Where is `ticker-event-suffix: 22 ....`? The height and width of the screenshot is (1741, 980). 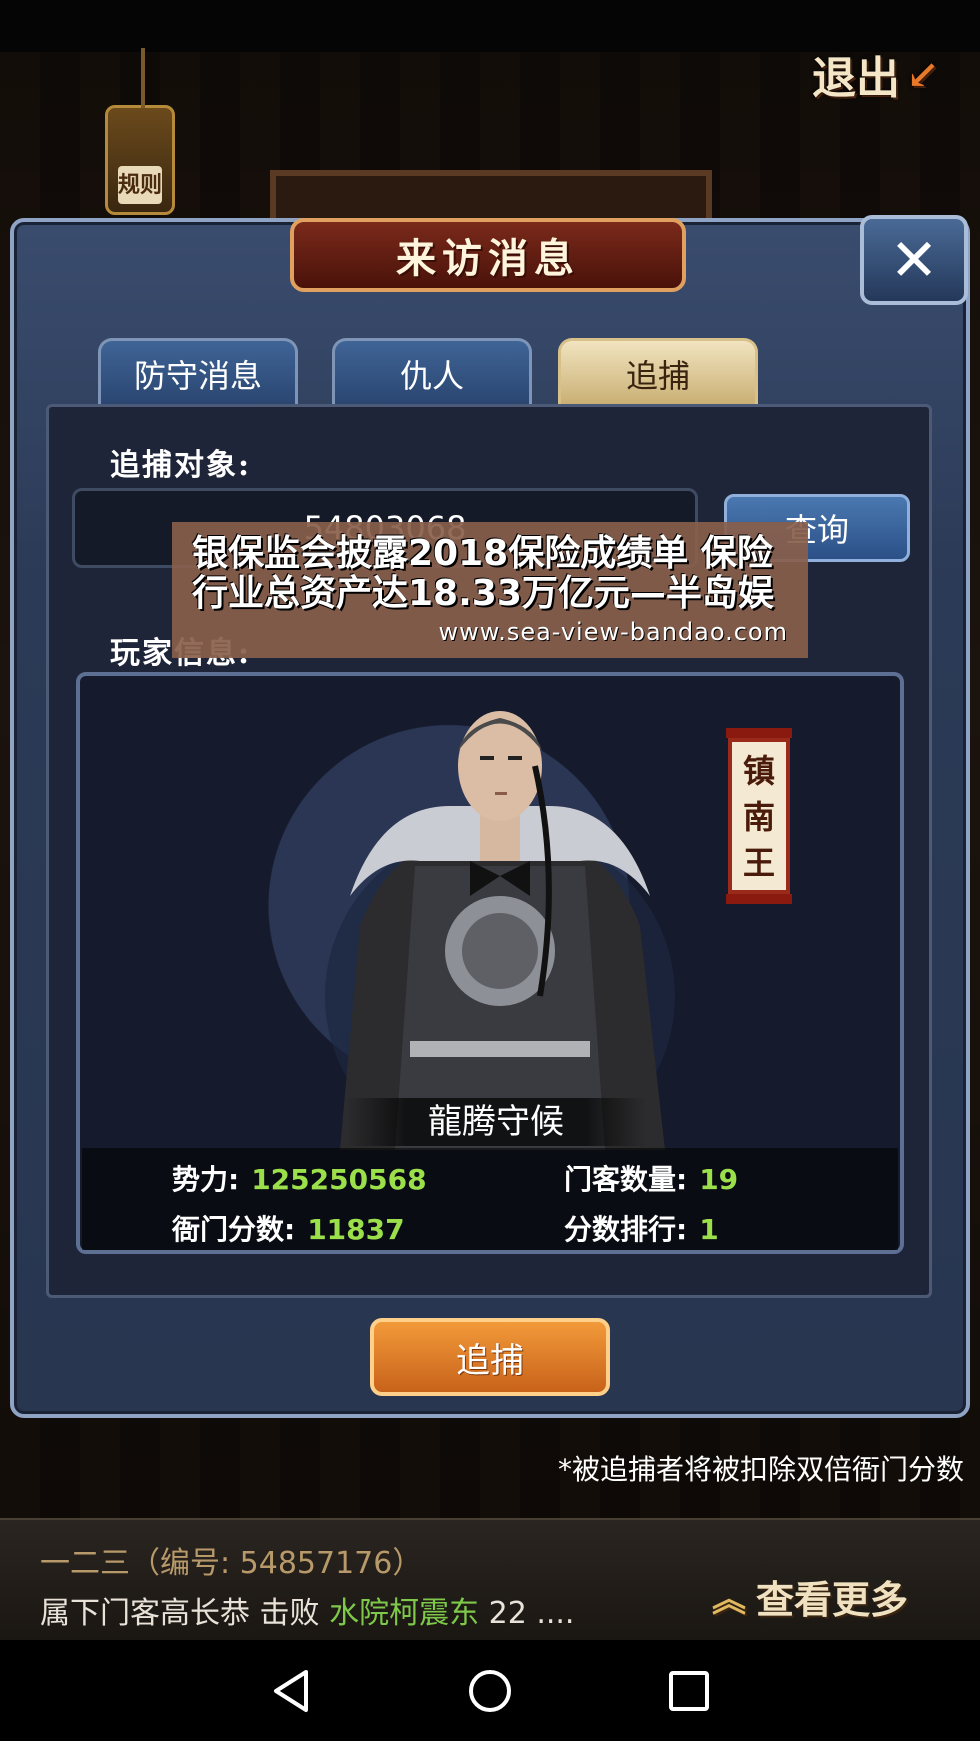
ticker-event-suffix: 22 .... is located at coordinates (527, 1613).